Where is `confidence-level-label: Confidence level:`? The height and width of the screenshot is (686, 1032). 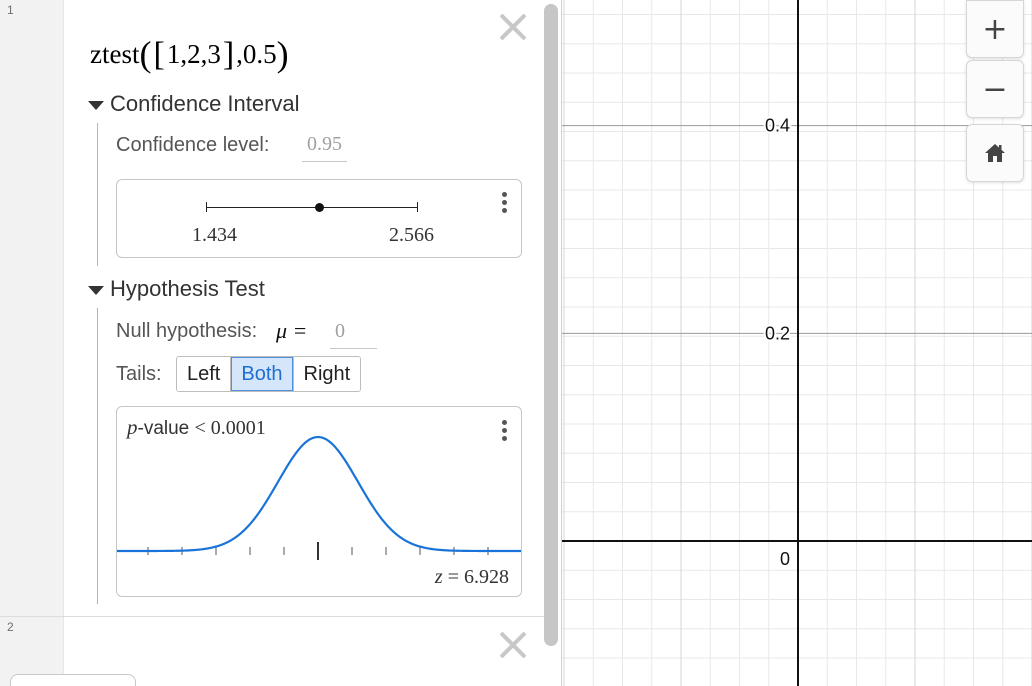 confidence-level-label: Confidence level: is located at coordinates (193, 145).